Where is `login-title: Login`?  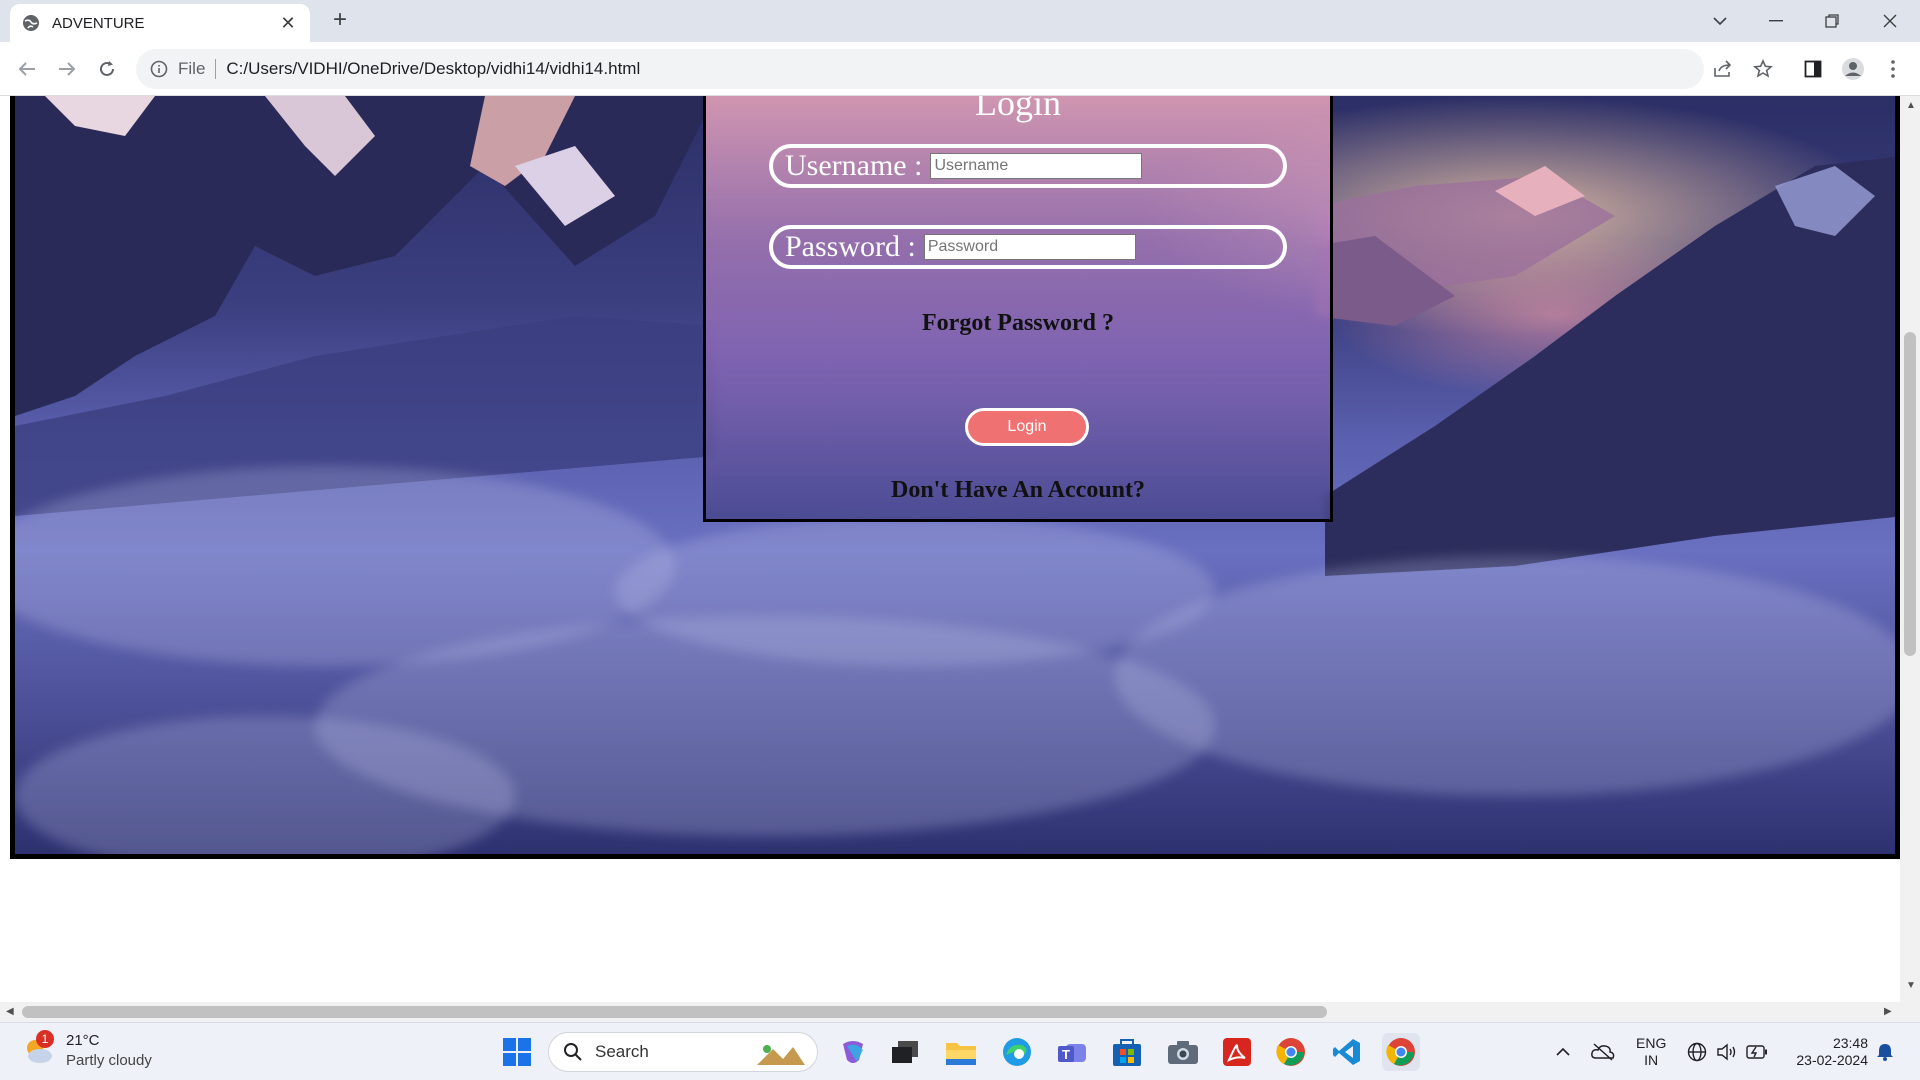 login-title: Login is located at coordinates (1018, 109).